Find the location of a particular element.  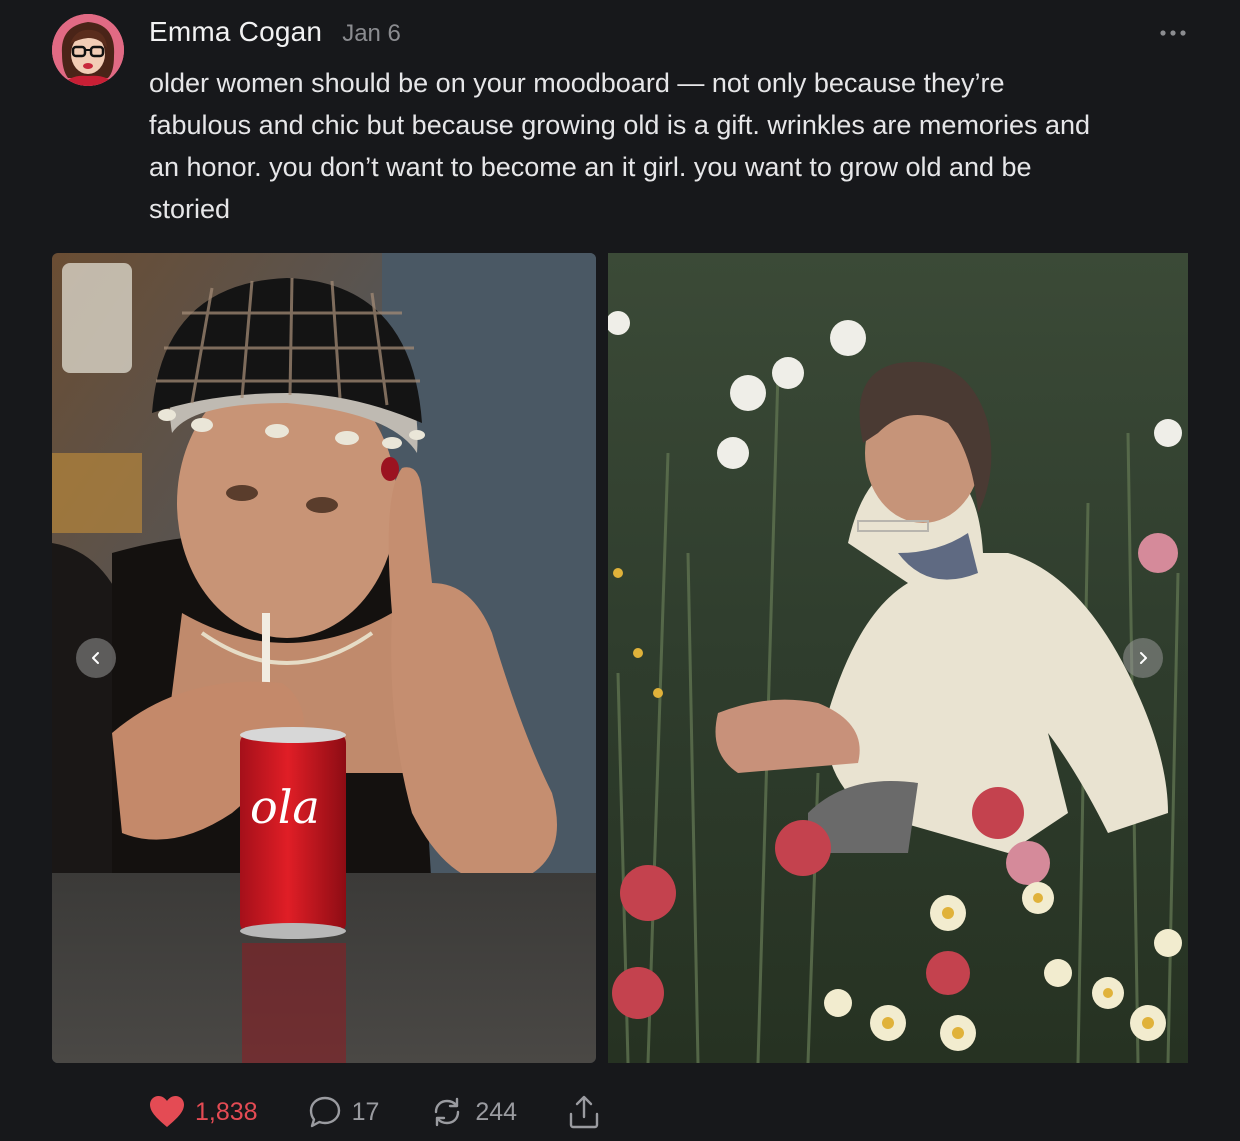

svg-text: ola is located at coordinates (285, 807).